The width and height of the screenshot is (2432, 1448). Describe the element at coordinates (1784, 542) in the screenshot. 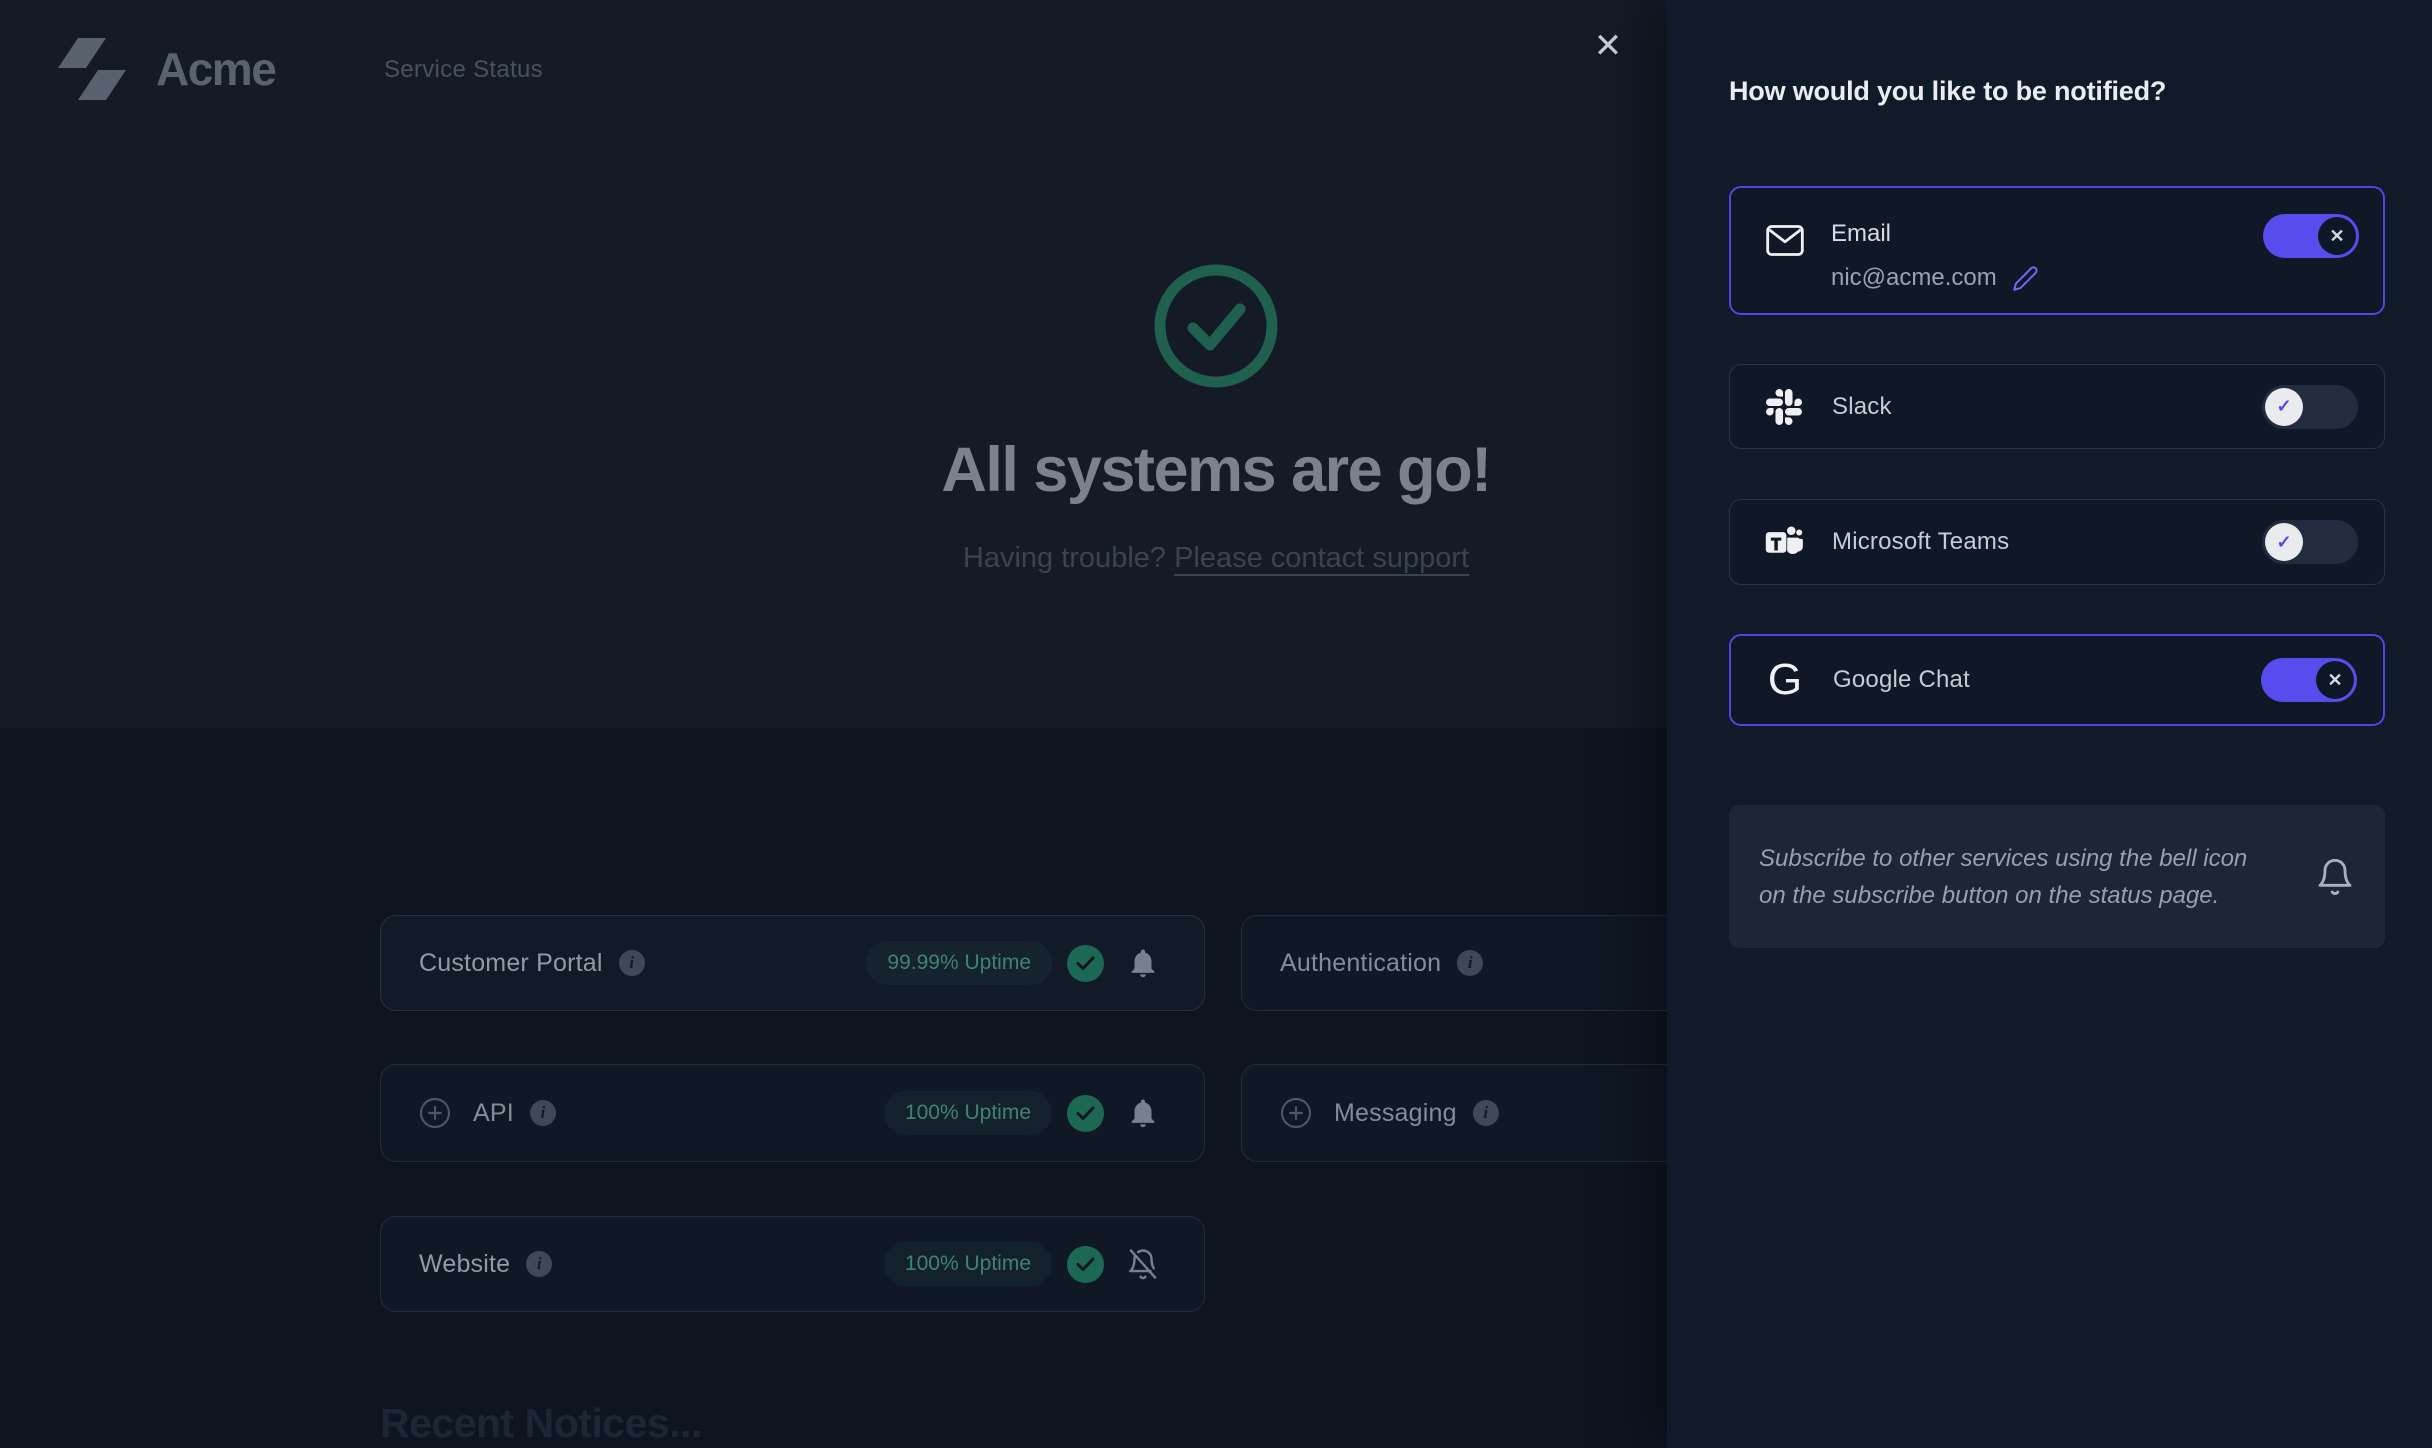

I see `microsoft-teams-icon` at that location.